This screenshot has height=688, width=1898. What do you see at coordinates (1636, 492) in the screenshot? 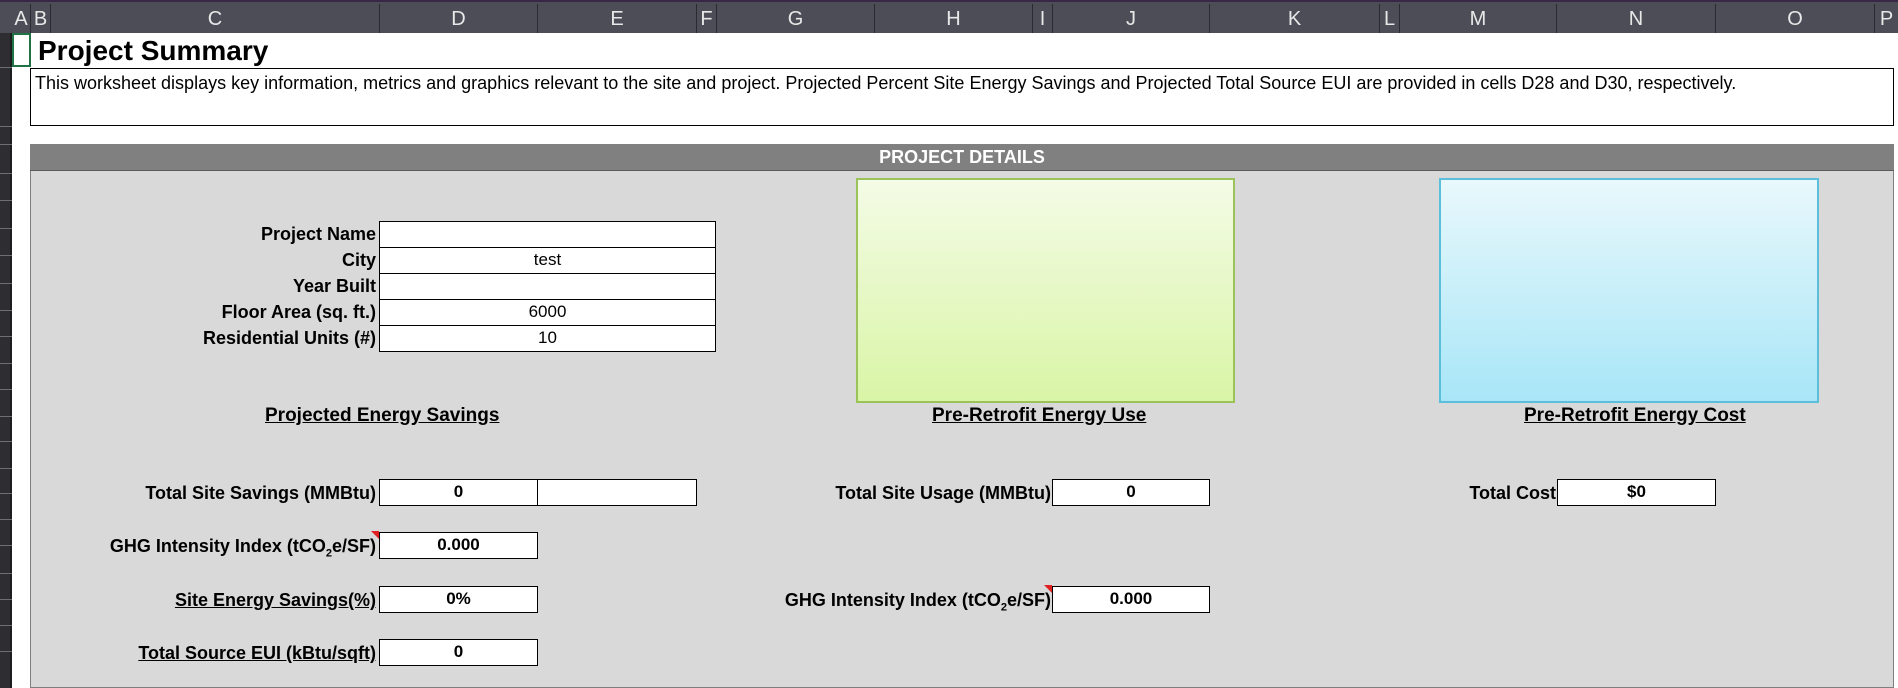
I see `total-cost-value: $0` at bounding box center [1636, 492].